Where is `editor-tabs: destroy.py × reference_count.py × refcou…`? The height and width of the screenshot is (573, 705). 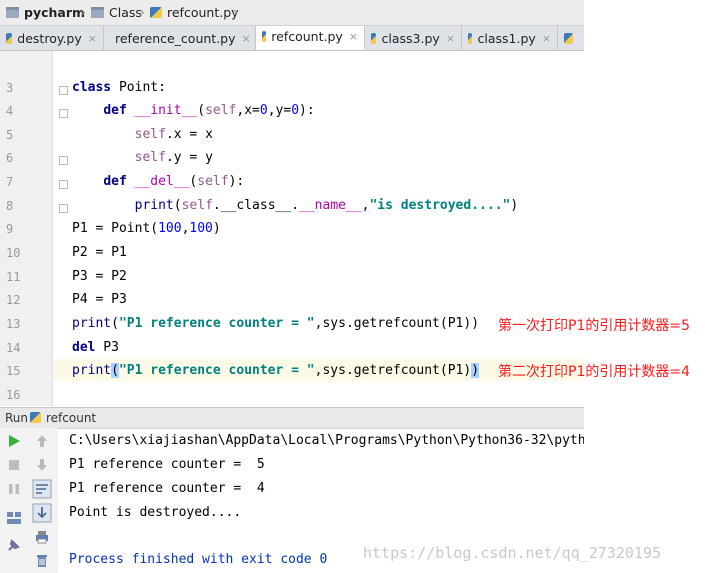 editor-tabs: destroy.py × reference_count.py × refcou… is located at coordinates (292, 38).